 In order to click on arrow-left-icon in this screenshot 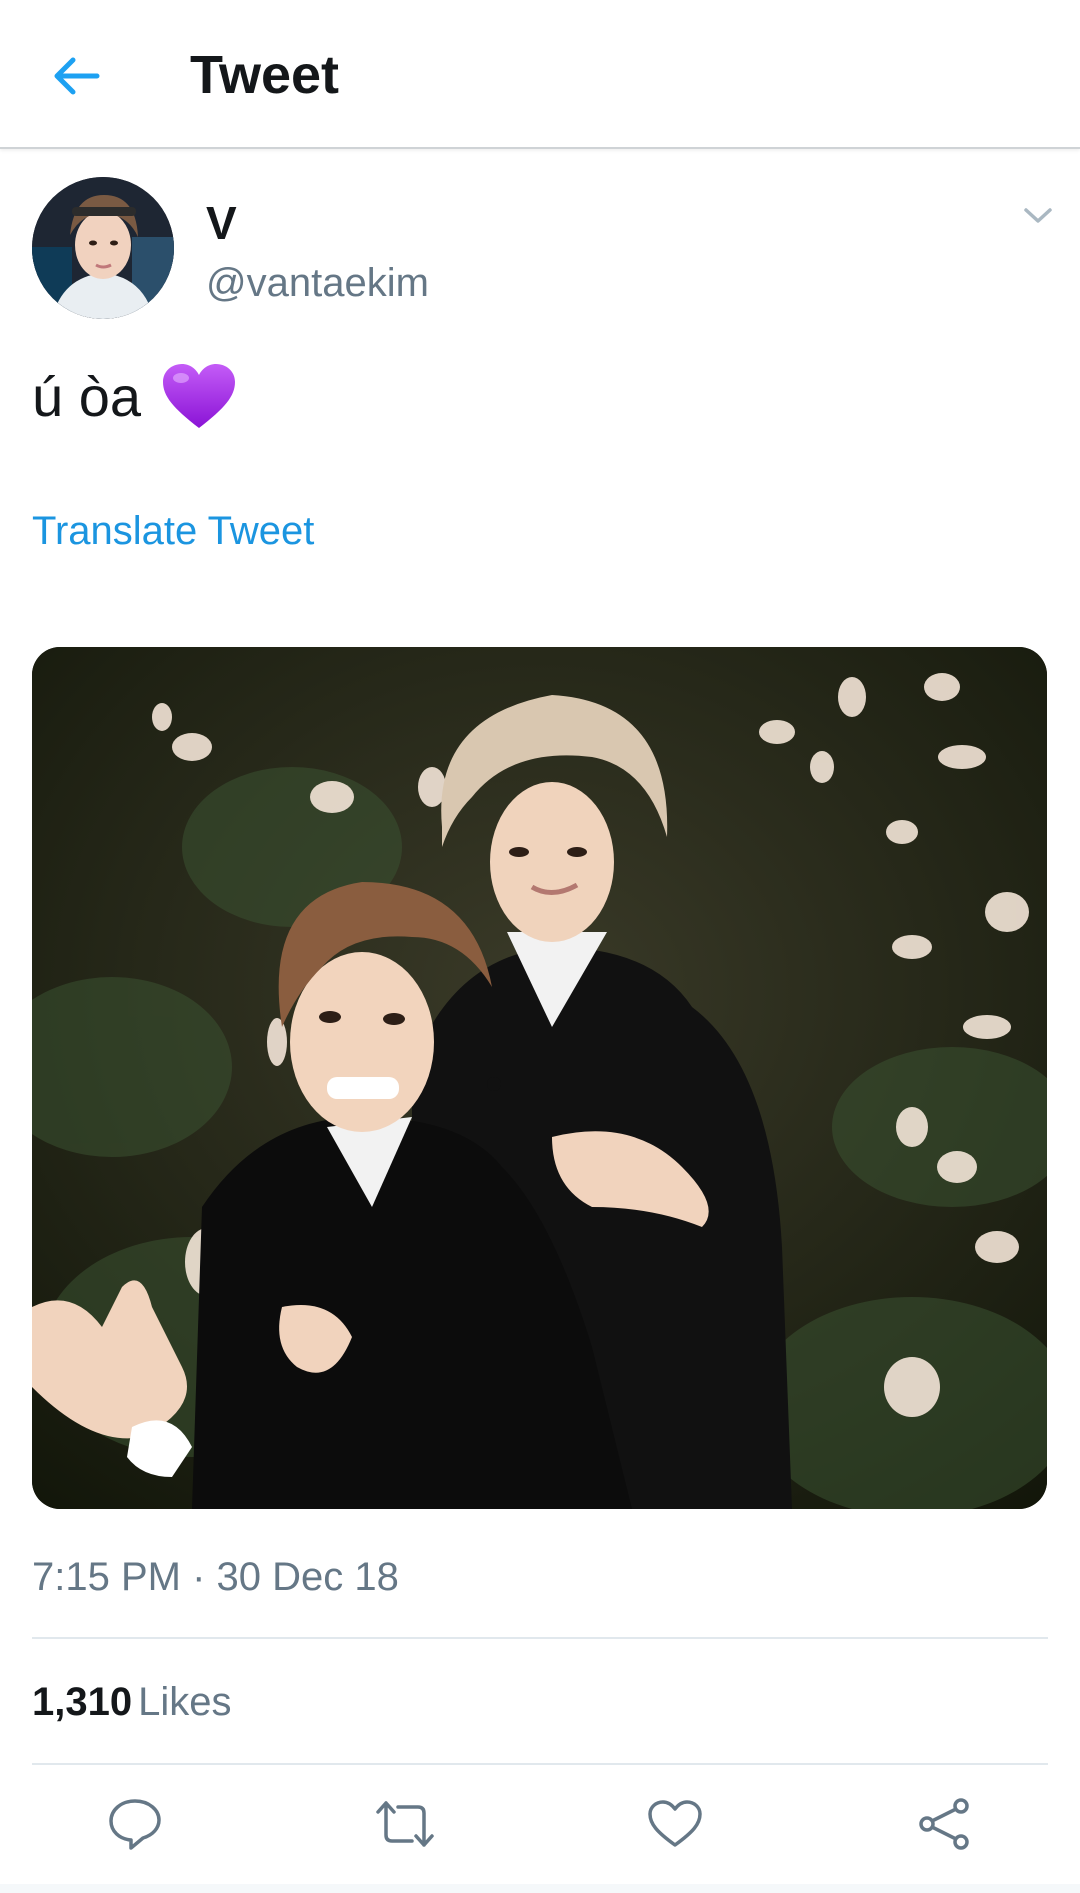, I will do `click(77, 76)`.